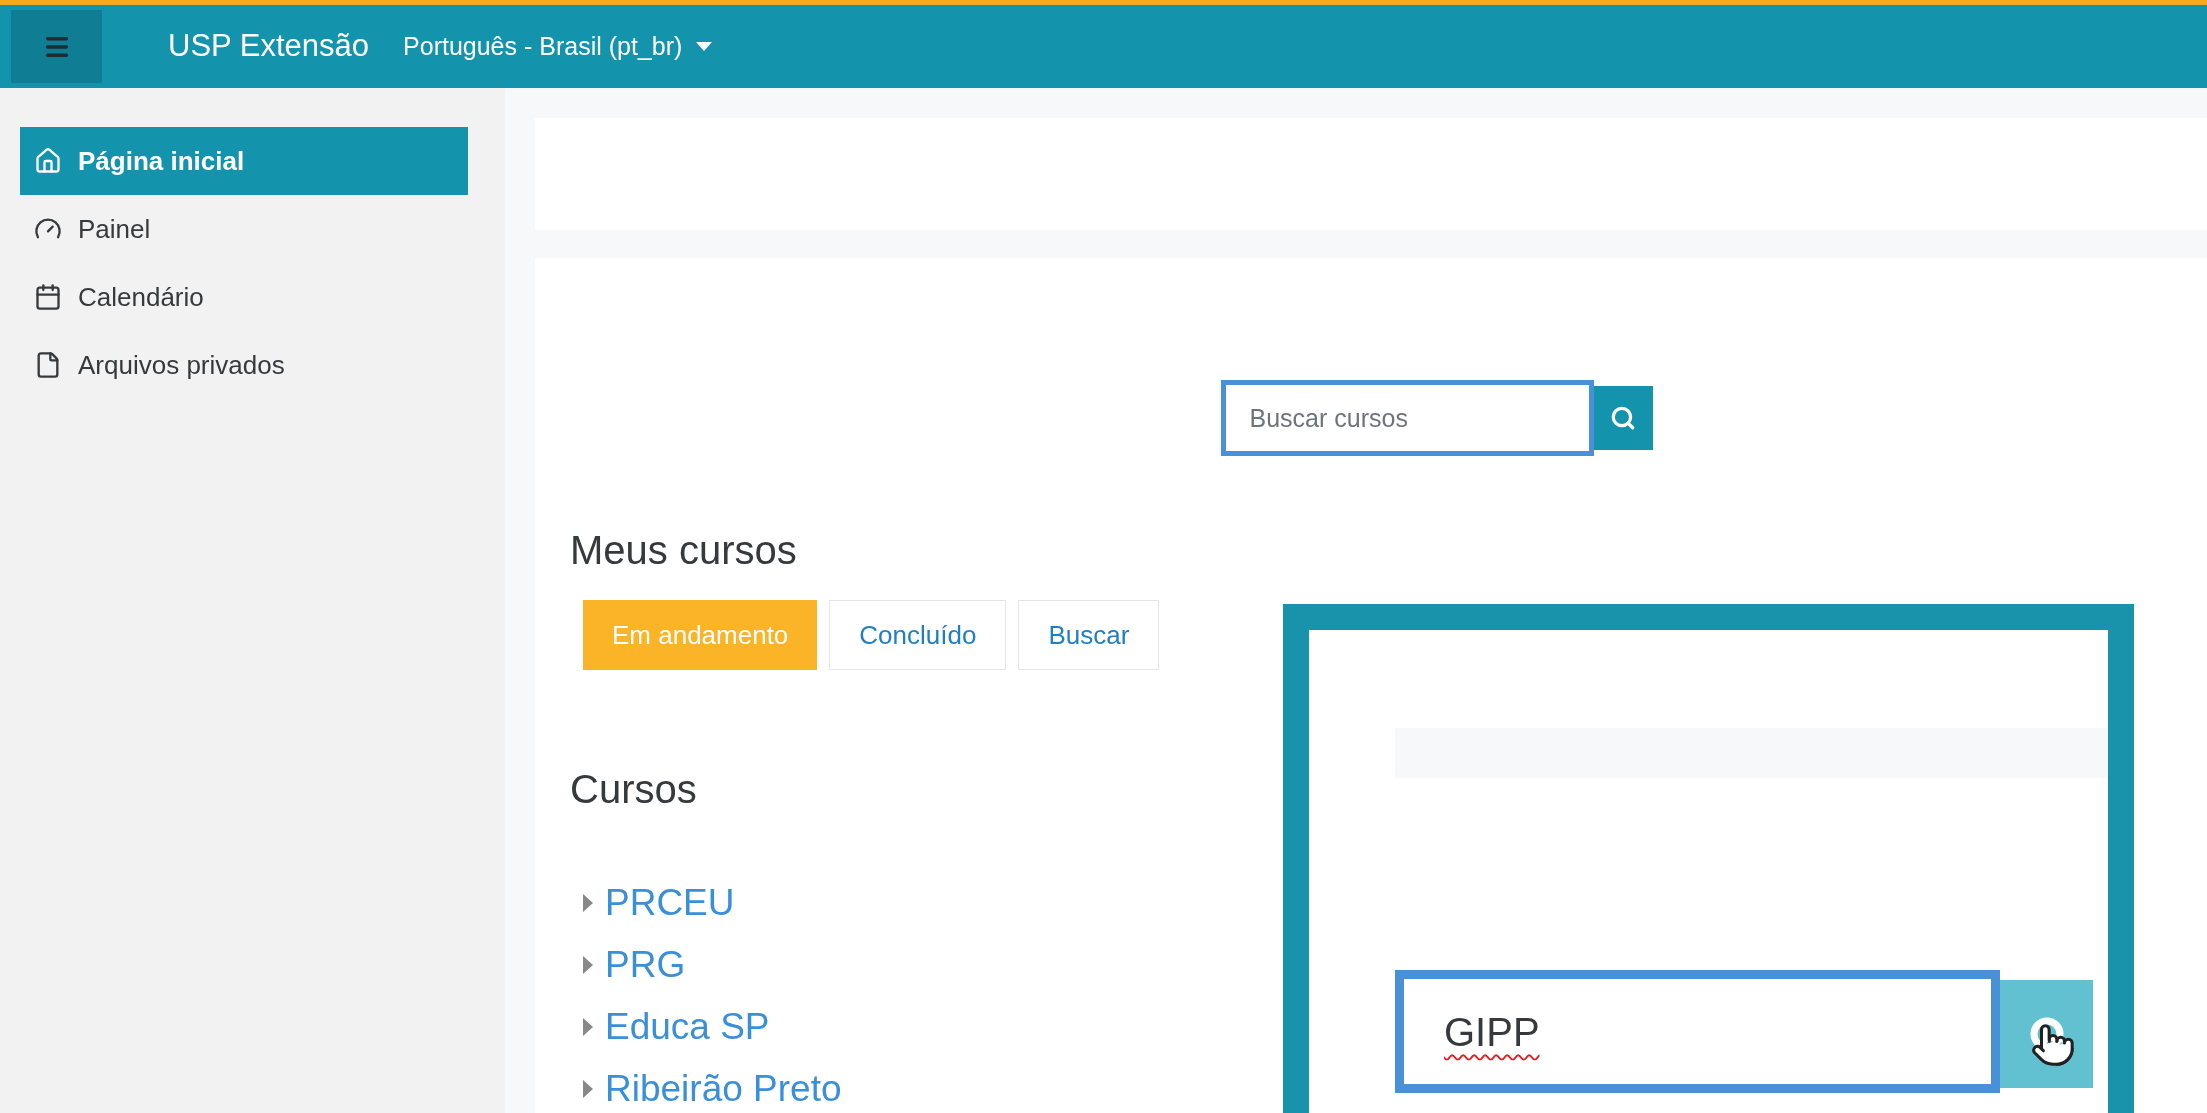 The height and width of the screenshot is (1113, 2207). Describe the element at coordinates (918, 635) in the screenshot. I see `course-filter-tab: Concluído` at that location.